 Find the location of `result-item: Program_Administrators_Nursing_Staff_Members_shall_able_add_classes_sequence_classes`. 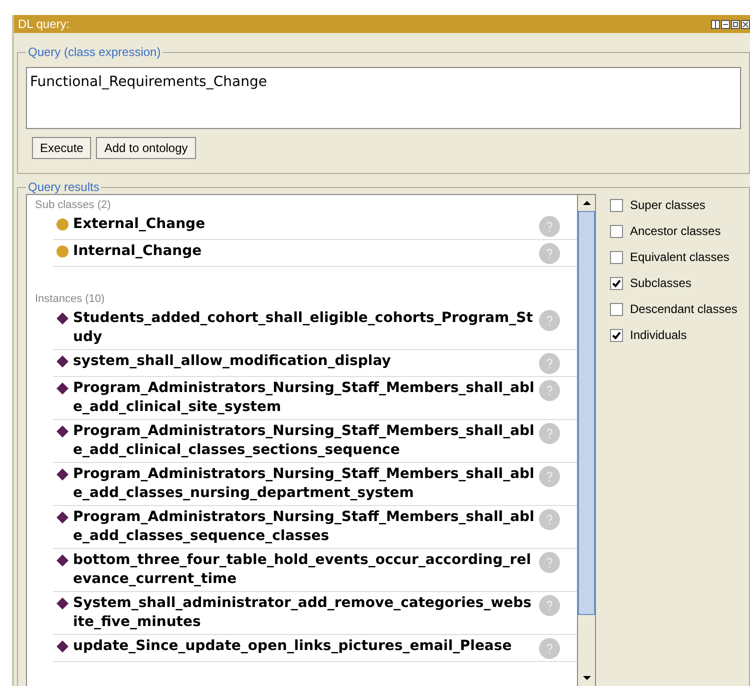

result-item: Program_Administrators_Nursing_Staff_Members_shall_able_add_classes_sequence_classes is located at coordinates (304, 527).